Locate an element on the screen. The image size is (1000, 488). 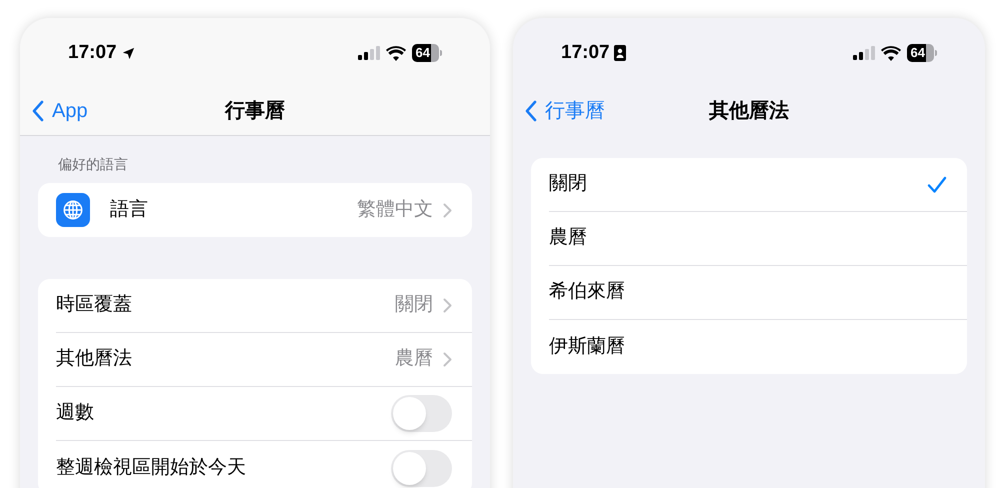
row-label: 時區覆蓋 is located at coordinates (94, 305).